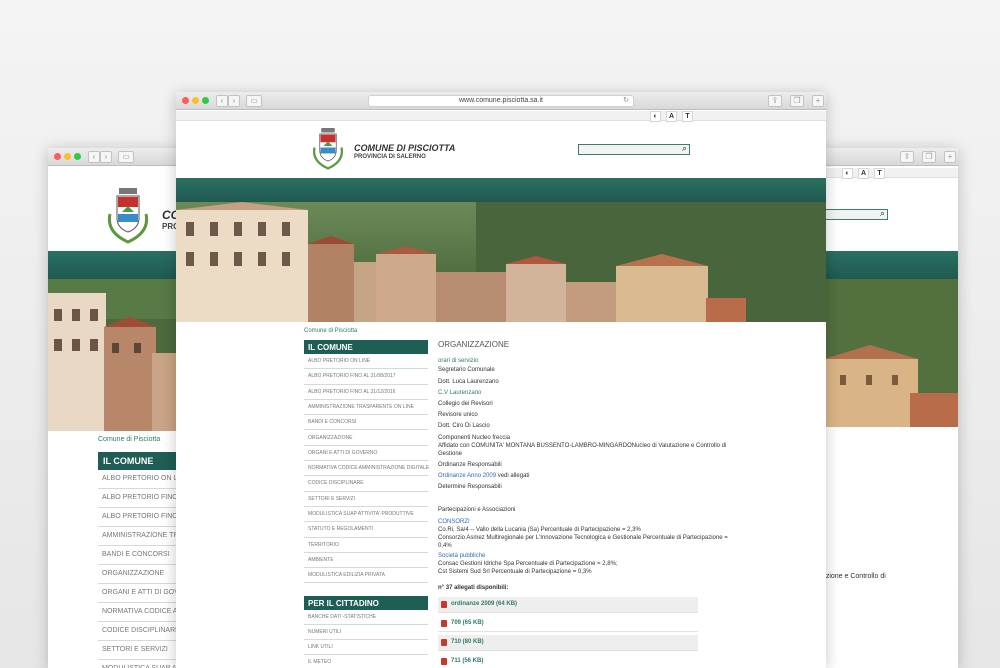 This screenshot has width=1000, height=668. What do you see at coordinates (366, 515) in the screenshot?
I see `sidebar-item: MODULISTICA SUAP ATTIVITA' PRODUTTIVE` at bounding box center [366, 515].